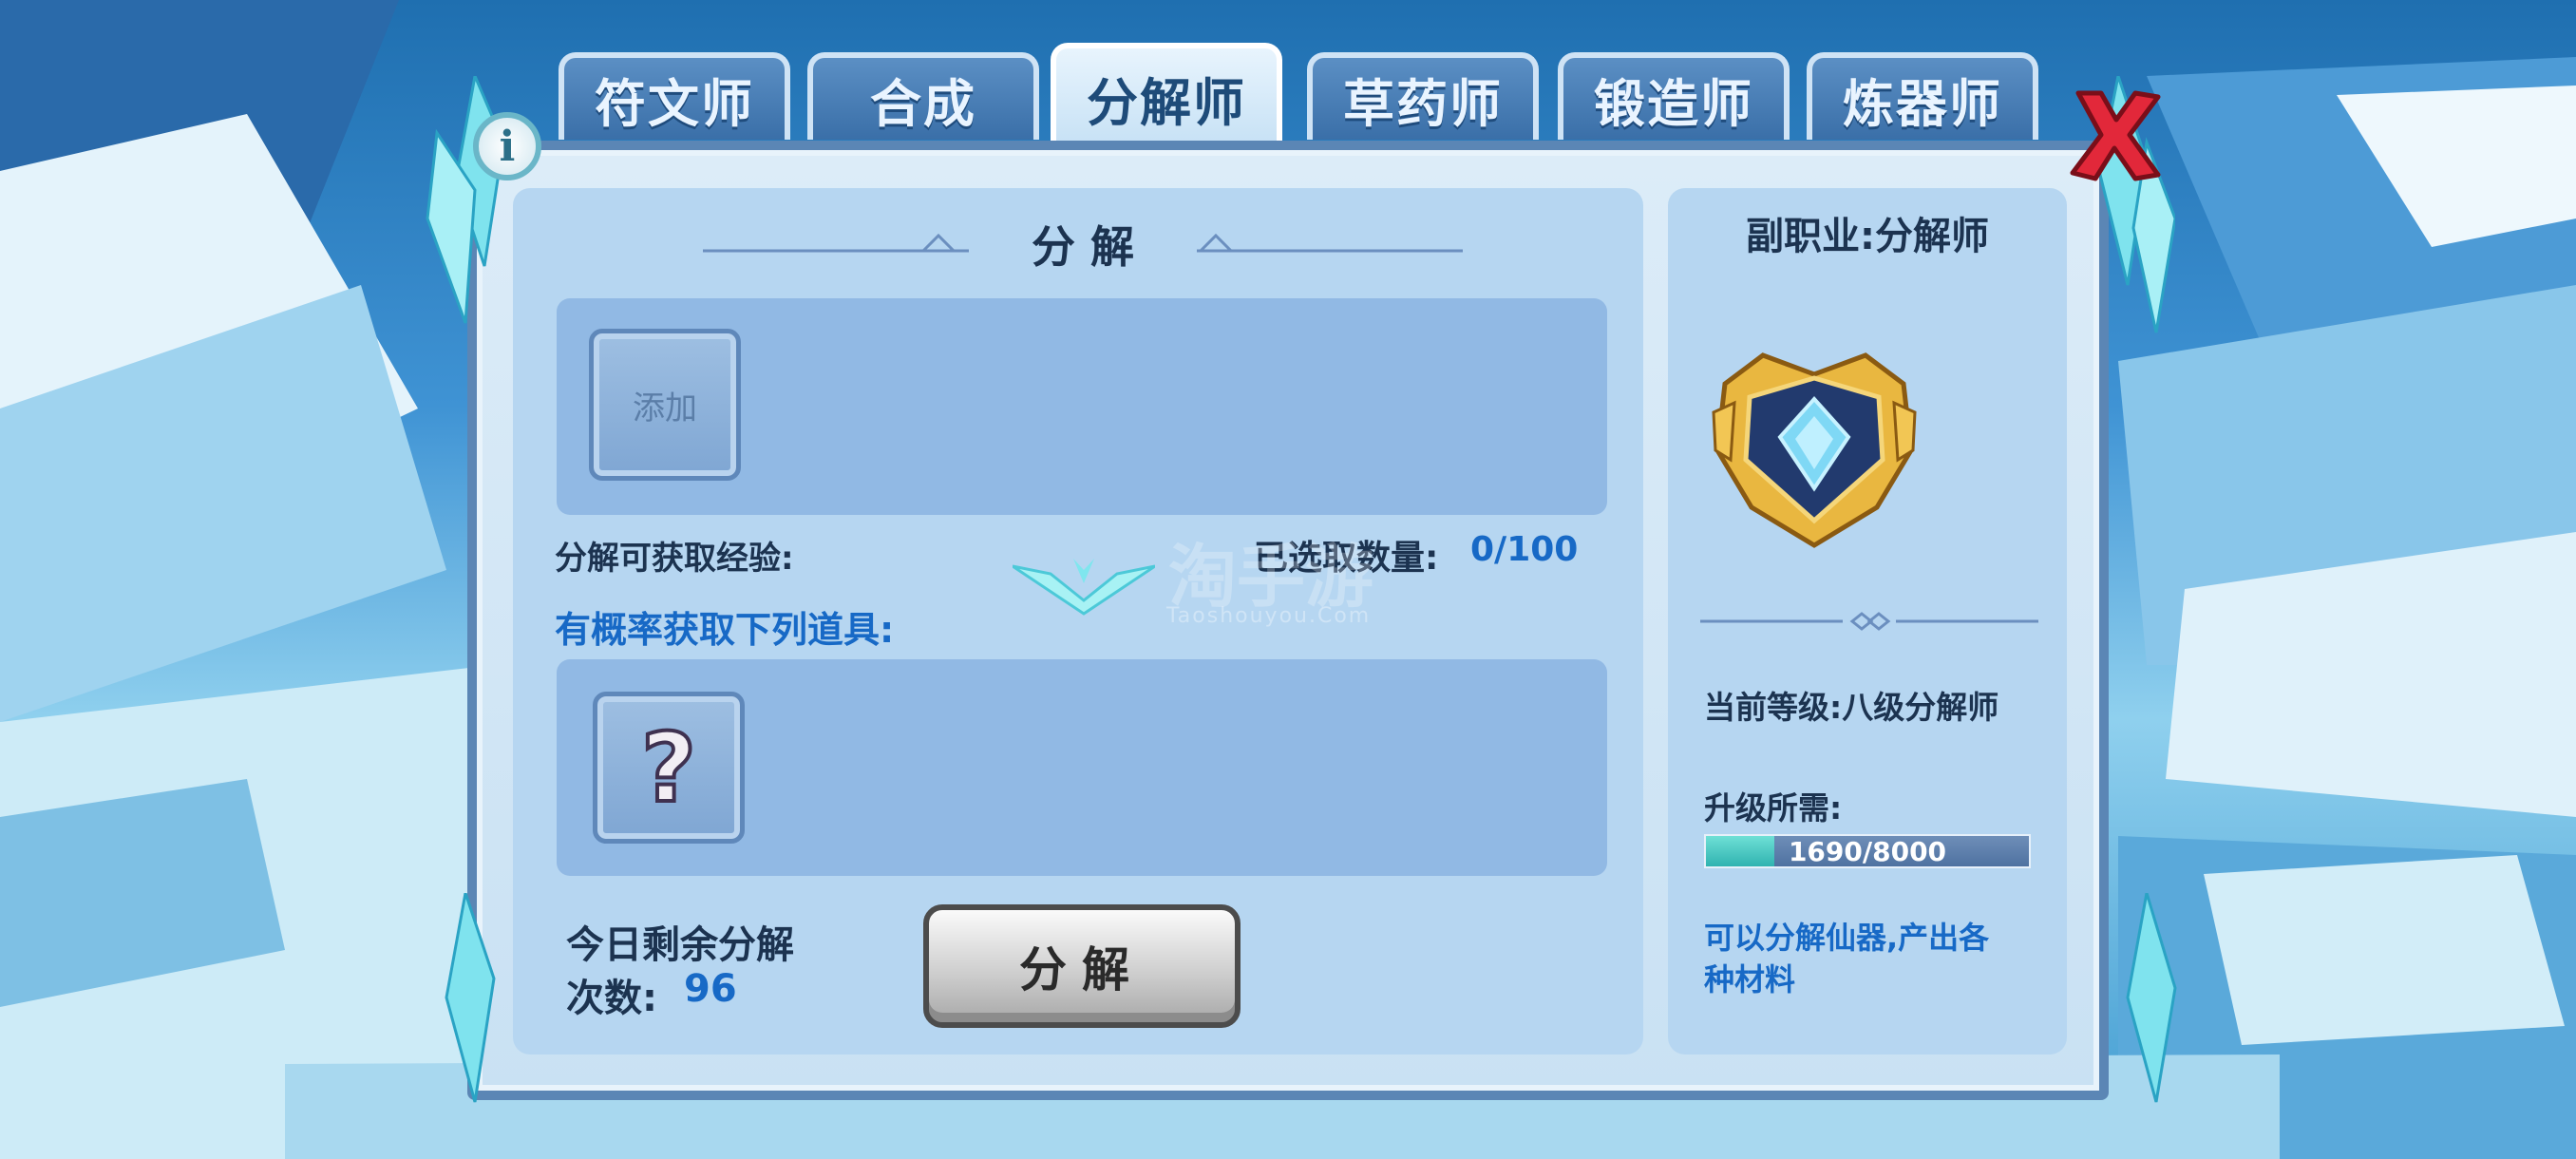 The width and height of the screenshot is (2576, 1159). Describe the element at coordinates (1814, 450) in the screenshot. I see `gold-crest-emblem-icon` at that location.